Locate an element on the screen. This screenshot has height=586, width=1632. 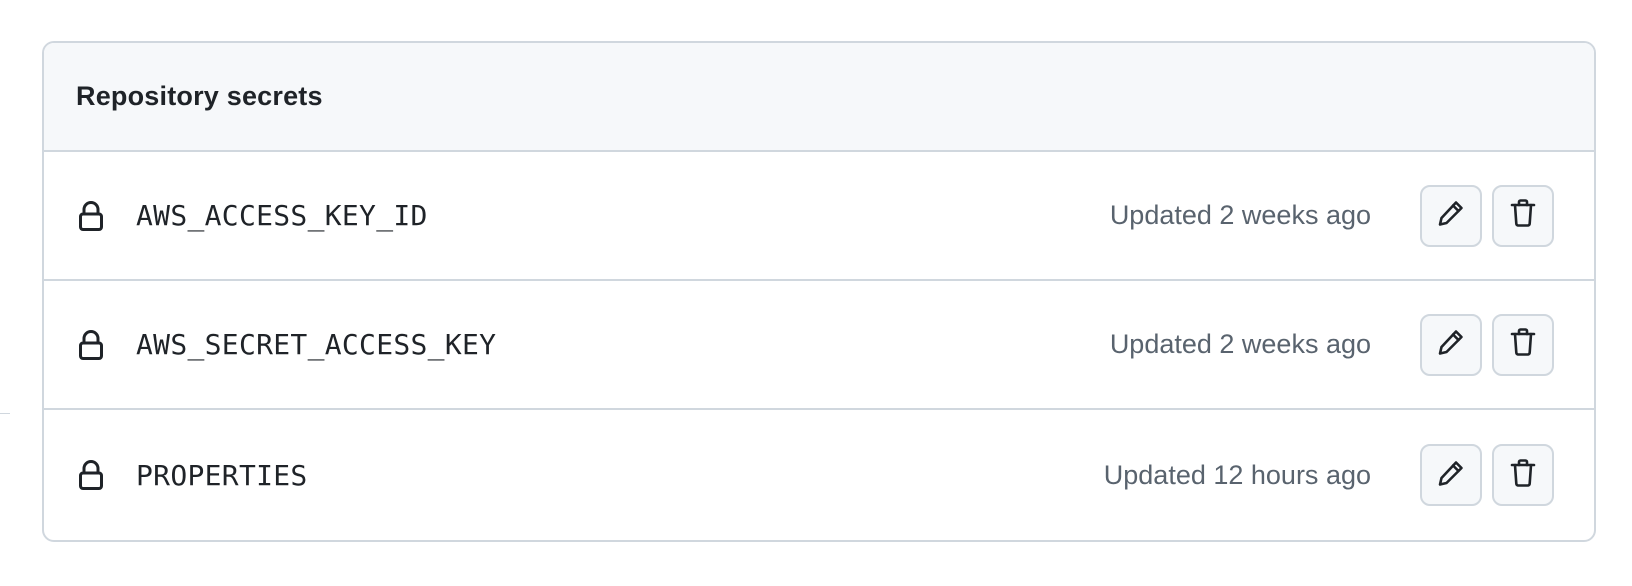
secret-name: AWS_ACCESS_KEY_ID is located at coordinates (282, 215).